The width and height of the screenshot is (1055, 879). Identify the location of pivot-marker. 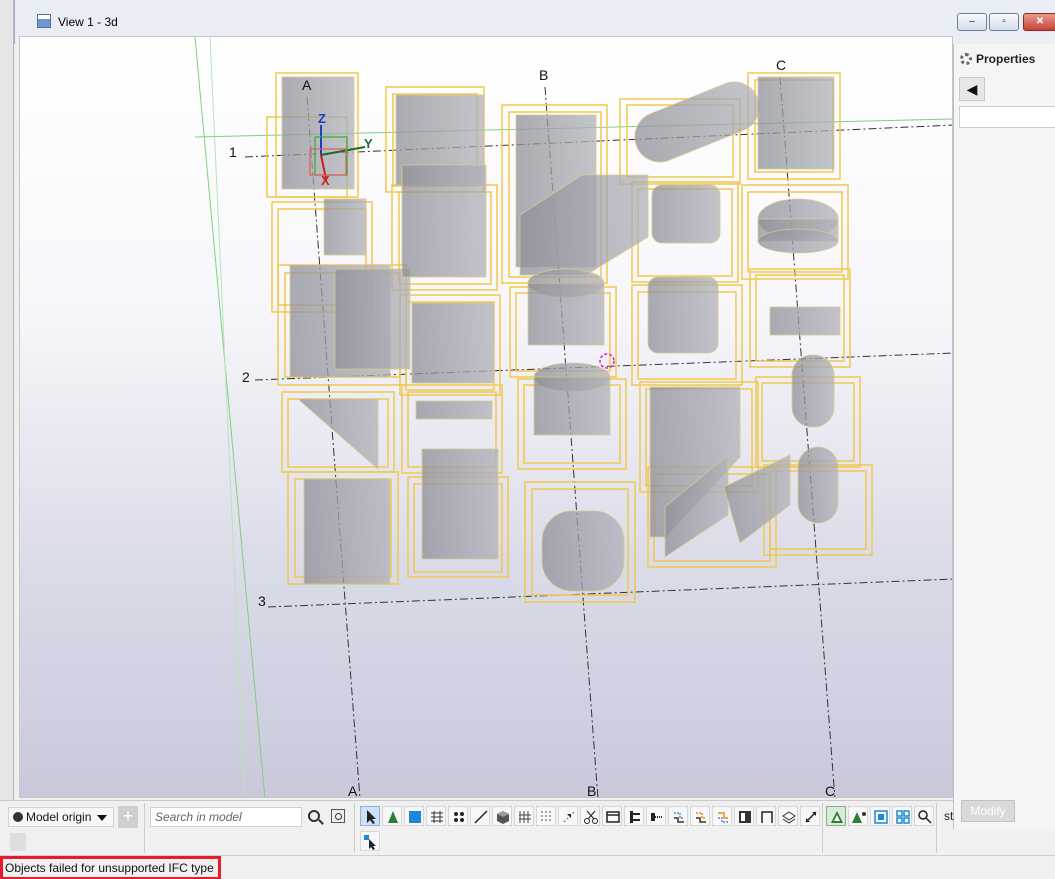
(607, 361).